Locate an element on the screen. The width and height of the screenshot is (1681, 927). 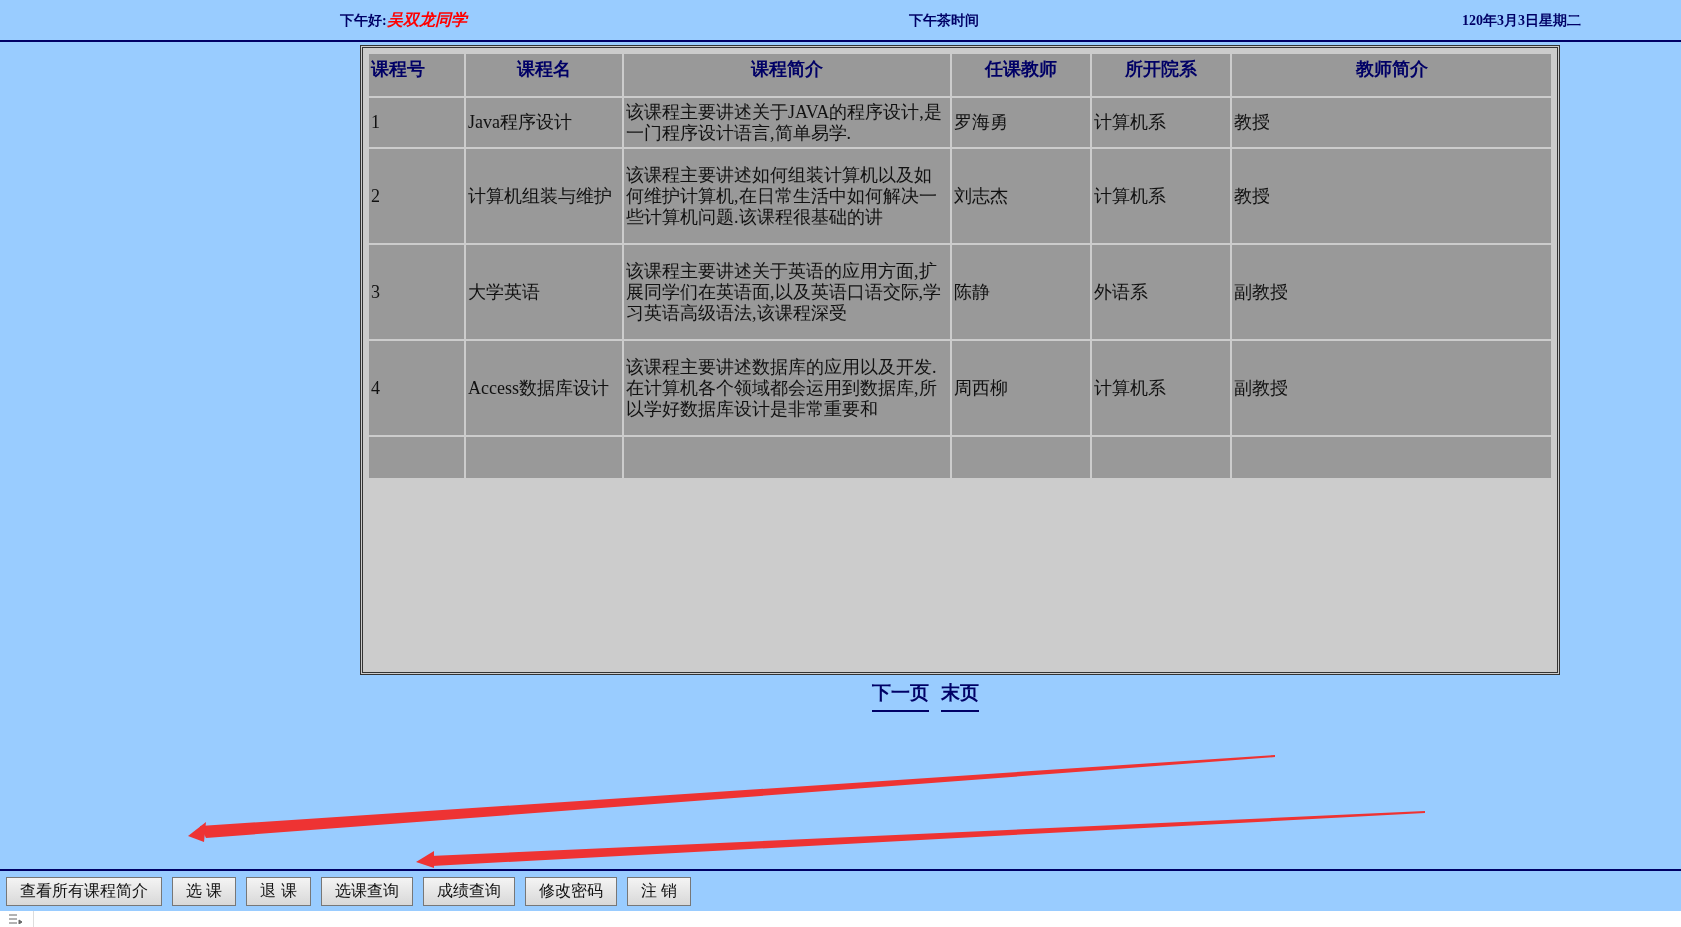
table-cell: 大学英语 is located at coordinates (544, 292).